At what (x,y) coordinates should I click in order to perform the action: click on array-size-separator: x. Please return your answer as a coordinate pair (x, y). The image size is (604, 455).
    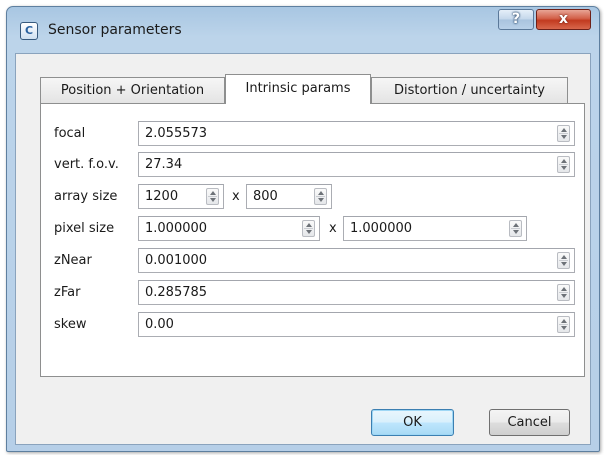
    Looking at the image, I should click on (236, 196).